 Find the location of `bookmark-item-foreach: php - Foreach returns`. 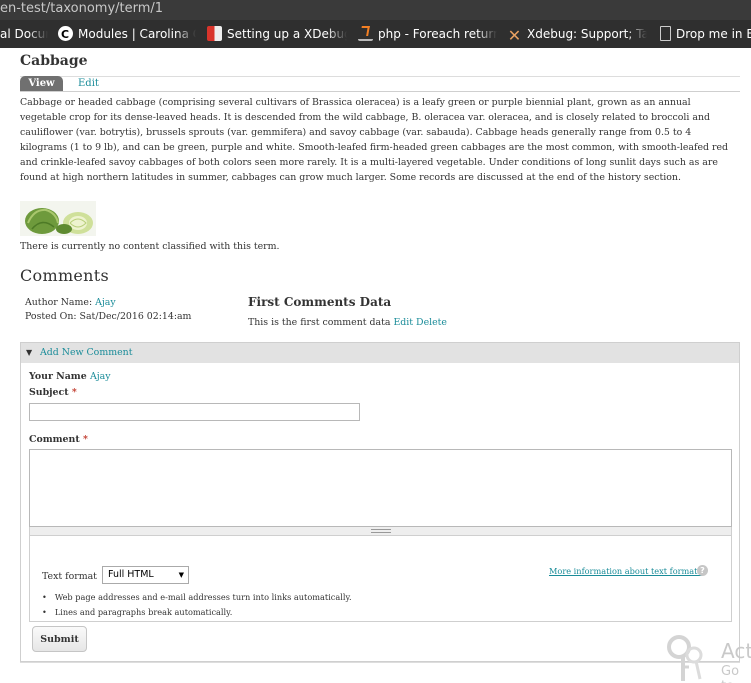

bookmark-item-foreach: php - Foreach returns is located at coordinates (427, 35).